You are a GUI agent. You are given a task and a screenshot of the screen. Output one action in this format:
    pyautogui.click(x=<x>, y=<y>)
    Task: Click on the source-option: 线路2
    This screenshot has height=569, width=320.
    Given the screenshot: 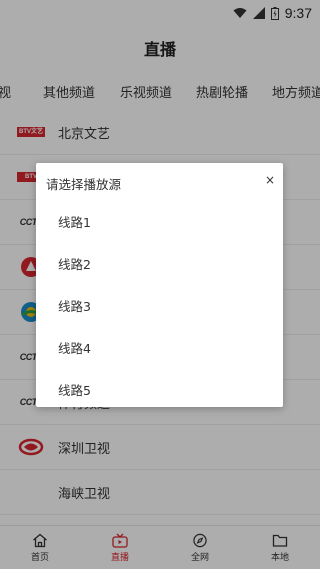 What is the action you would take?
    pyautogui.click(x=74, y=263)
    